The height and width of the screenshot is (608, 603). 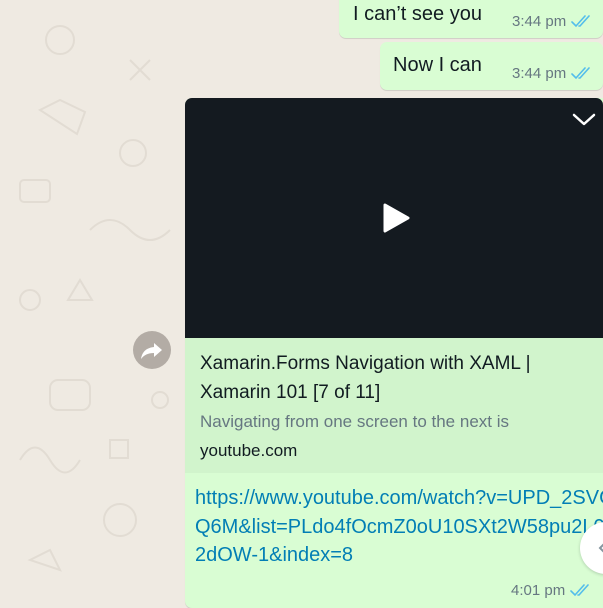 I want to click on message-bubble: I can’t see you 3:44 pm, so click(x=471, y=19).